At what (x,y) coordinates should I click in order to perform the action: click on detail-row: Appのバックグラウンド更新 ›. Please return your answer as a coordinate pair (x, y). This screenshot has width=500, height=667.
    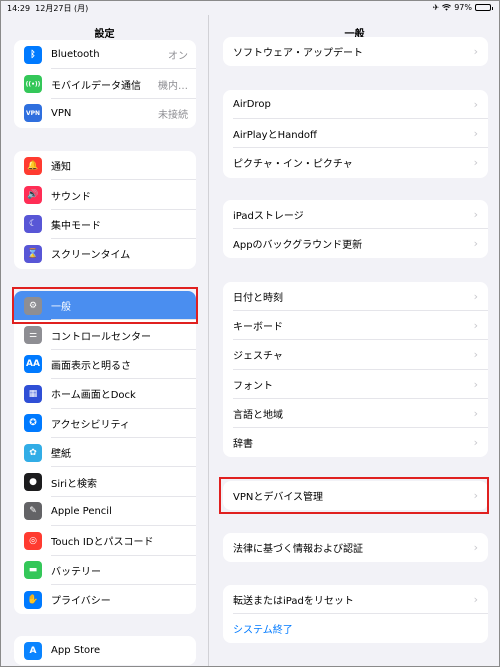
    Looking at the image, I should click on (355, 243).